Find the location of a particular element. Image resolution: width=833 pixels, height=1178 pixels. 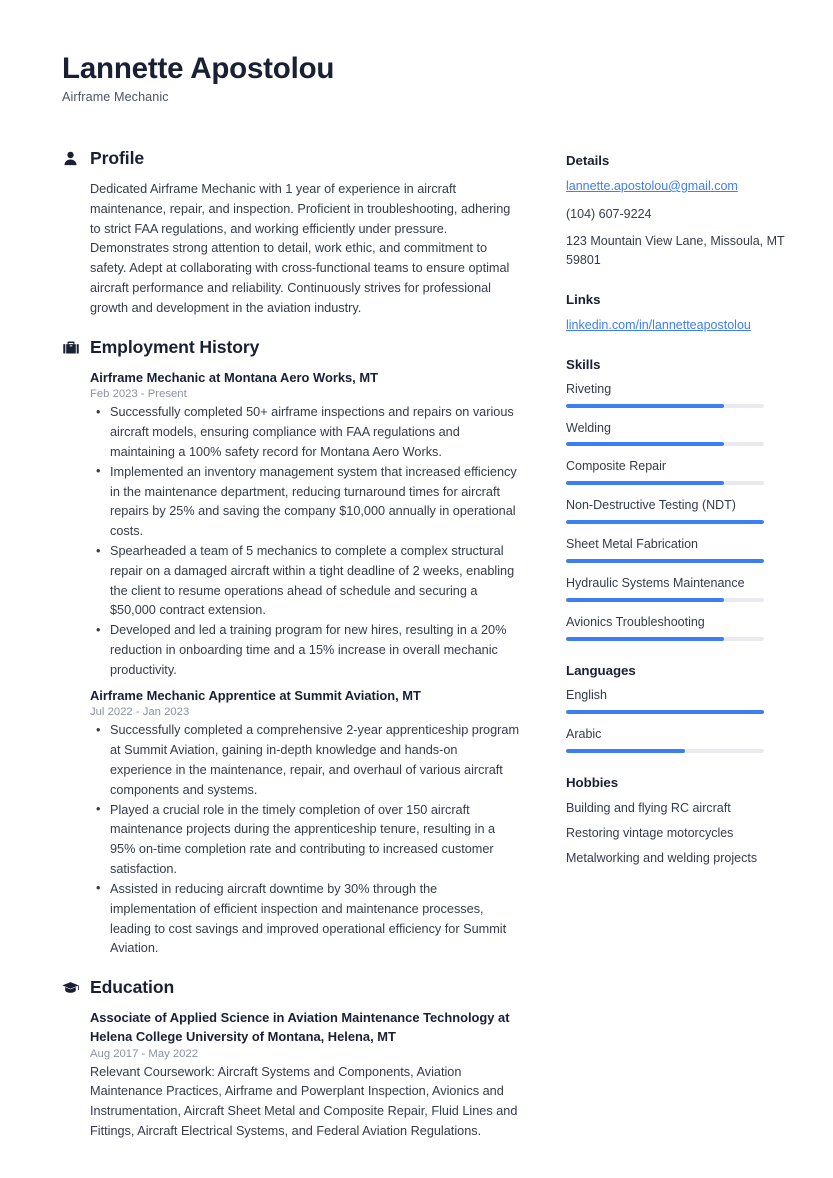

sidebar-title-languages: Languages is located at coordinates (601, 670).